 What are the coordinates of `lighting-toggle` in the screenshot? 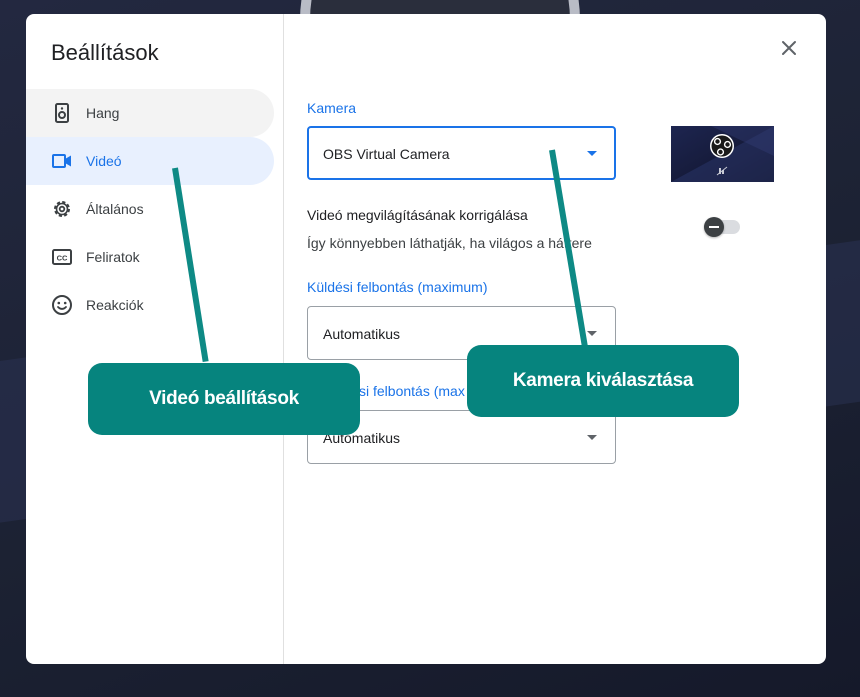 It's located at (722, 227).